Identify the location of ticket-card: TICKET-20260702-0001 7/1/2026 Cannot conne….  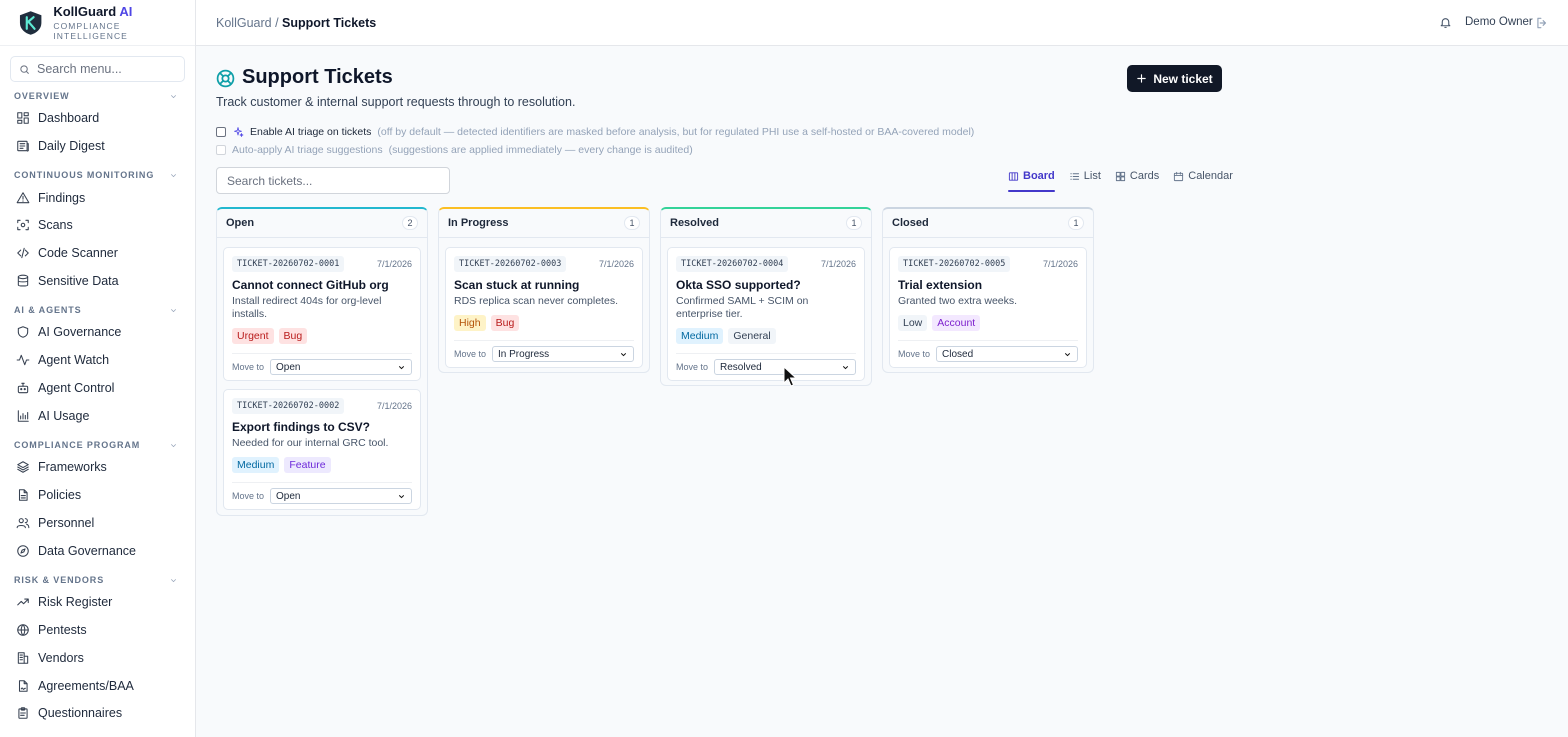
(322, 314).